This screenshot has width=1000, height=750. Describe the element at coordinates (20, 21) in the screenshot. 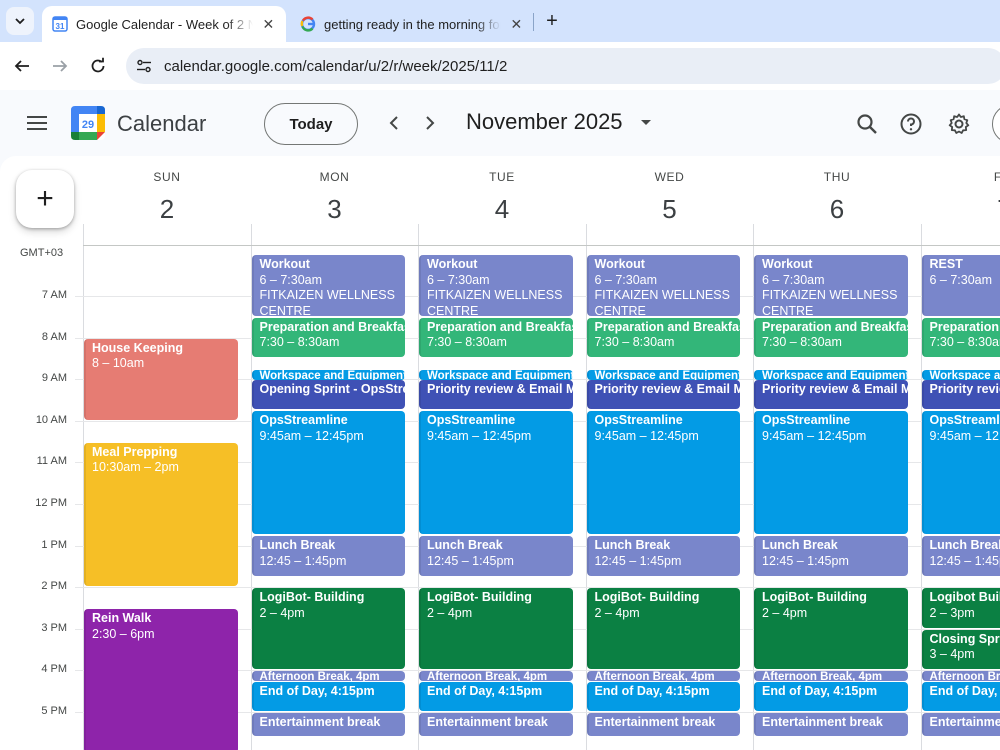

I see `tab-search-button` at that location.